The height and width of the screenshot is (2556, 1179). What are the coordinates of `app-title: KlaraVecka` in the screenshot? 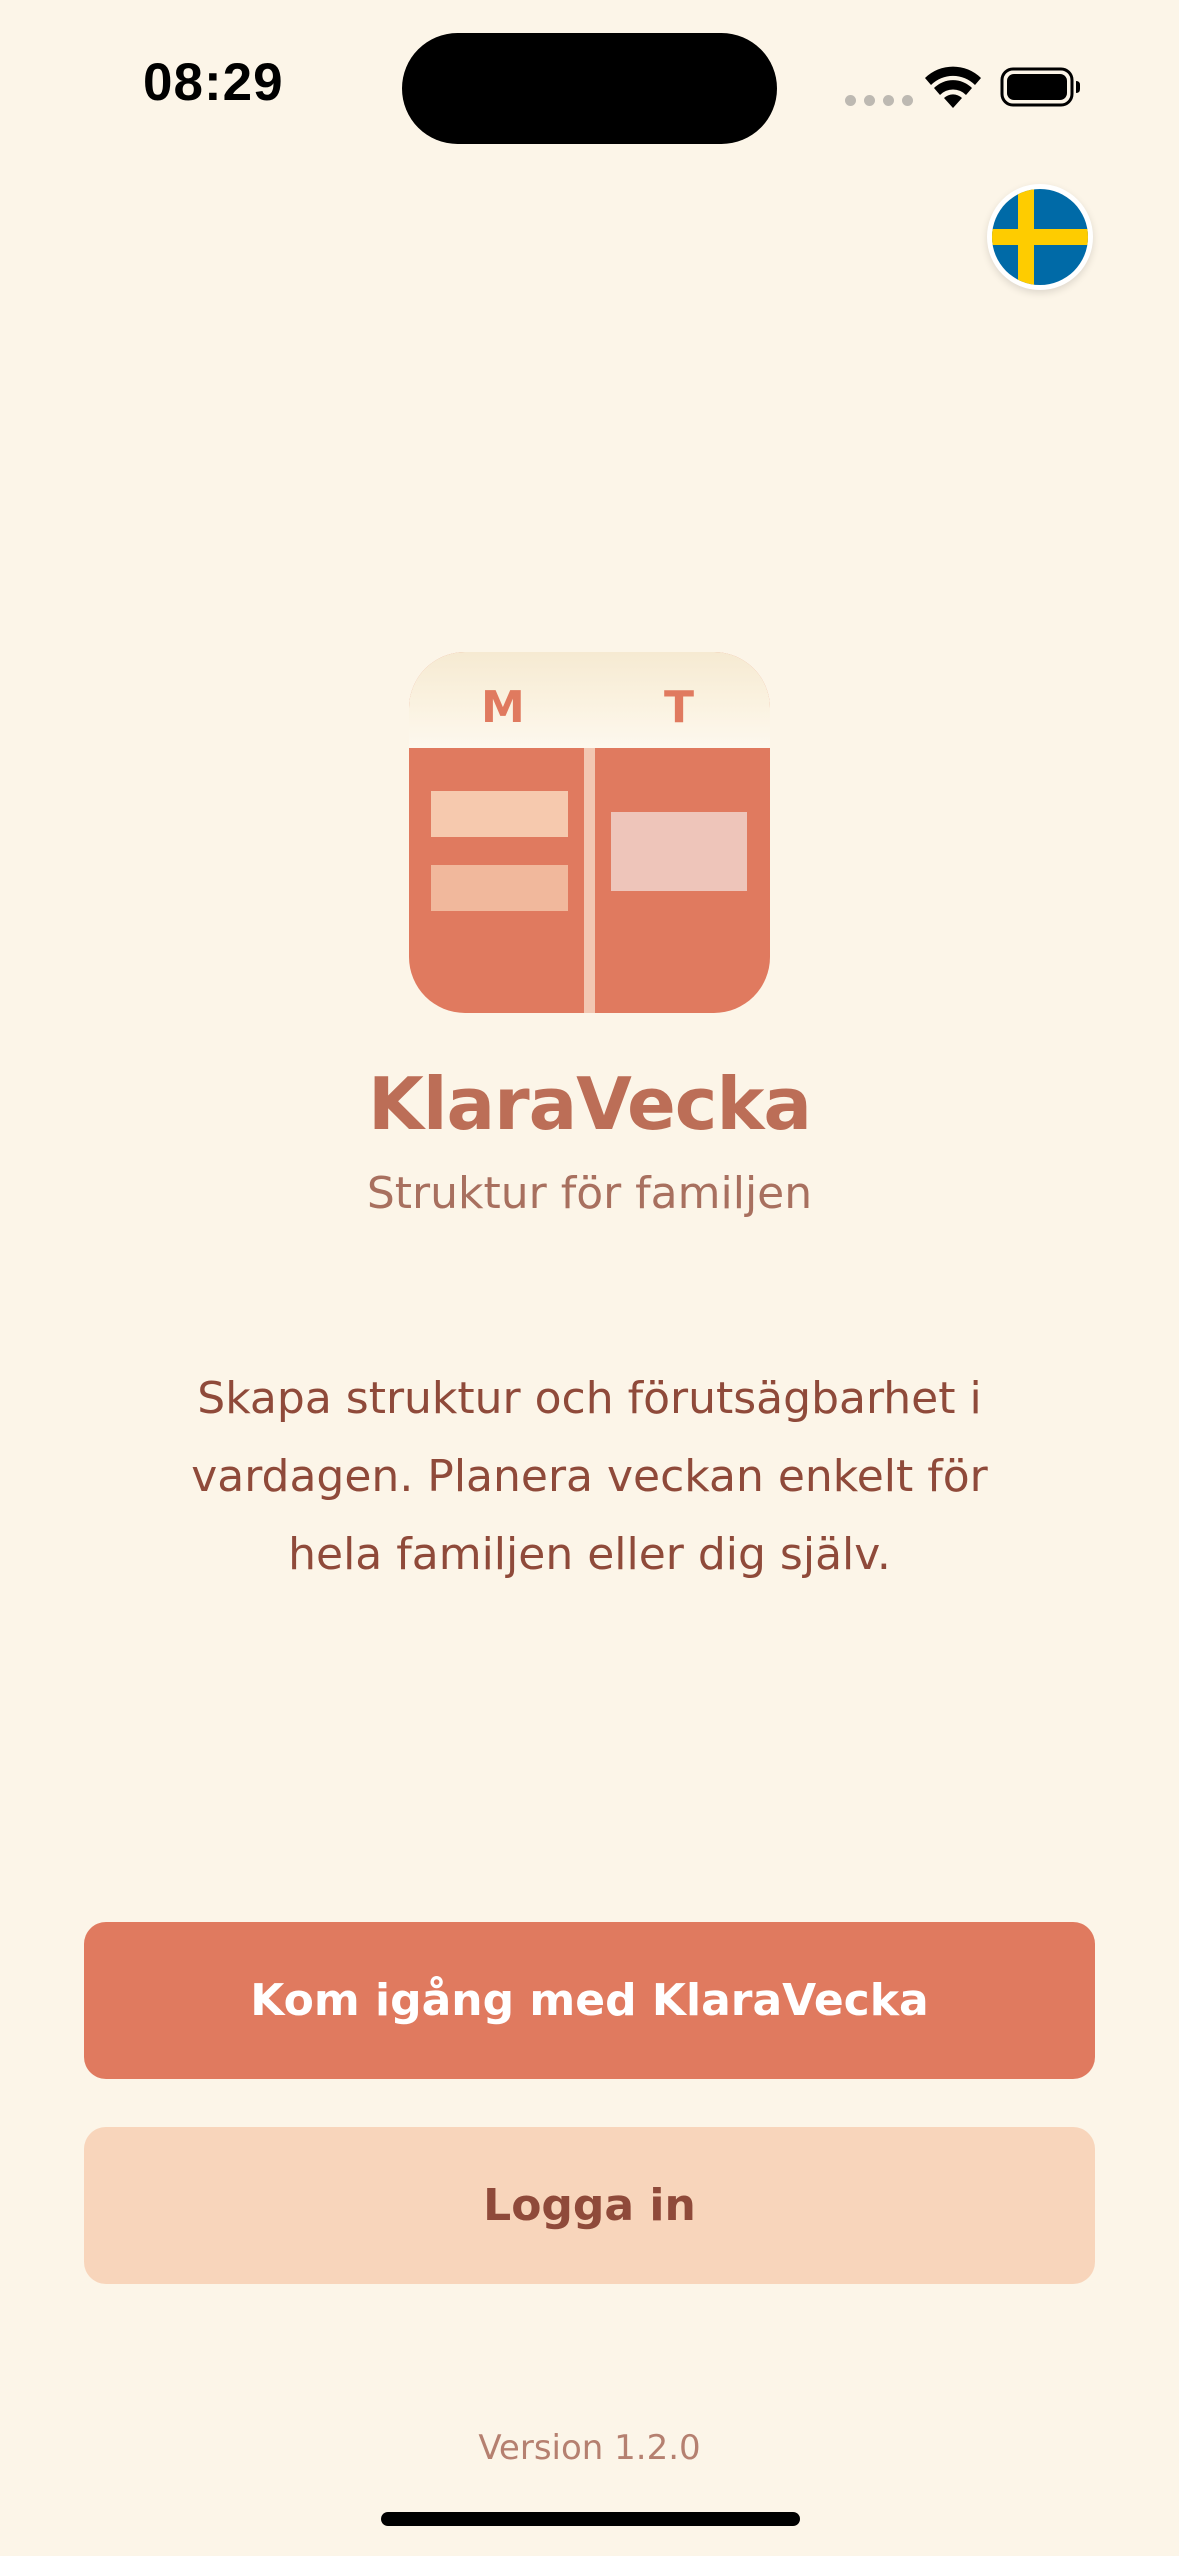 It's located at (590, 1104).